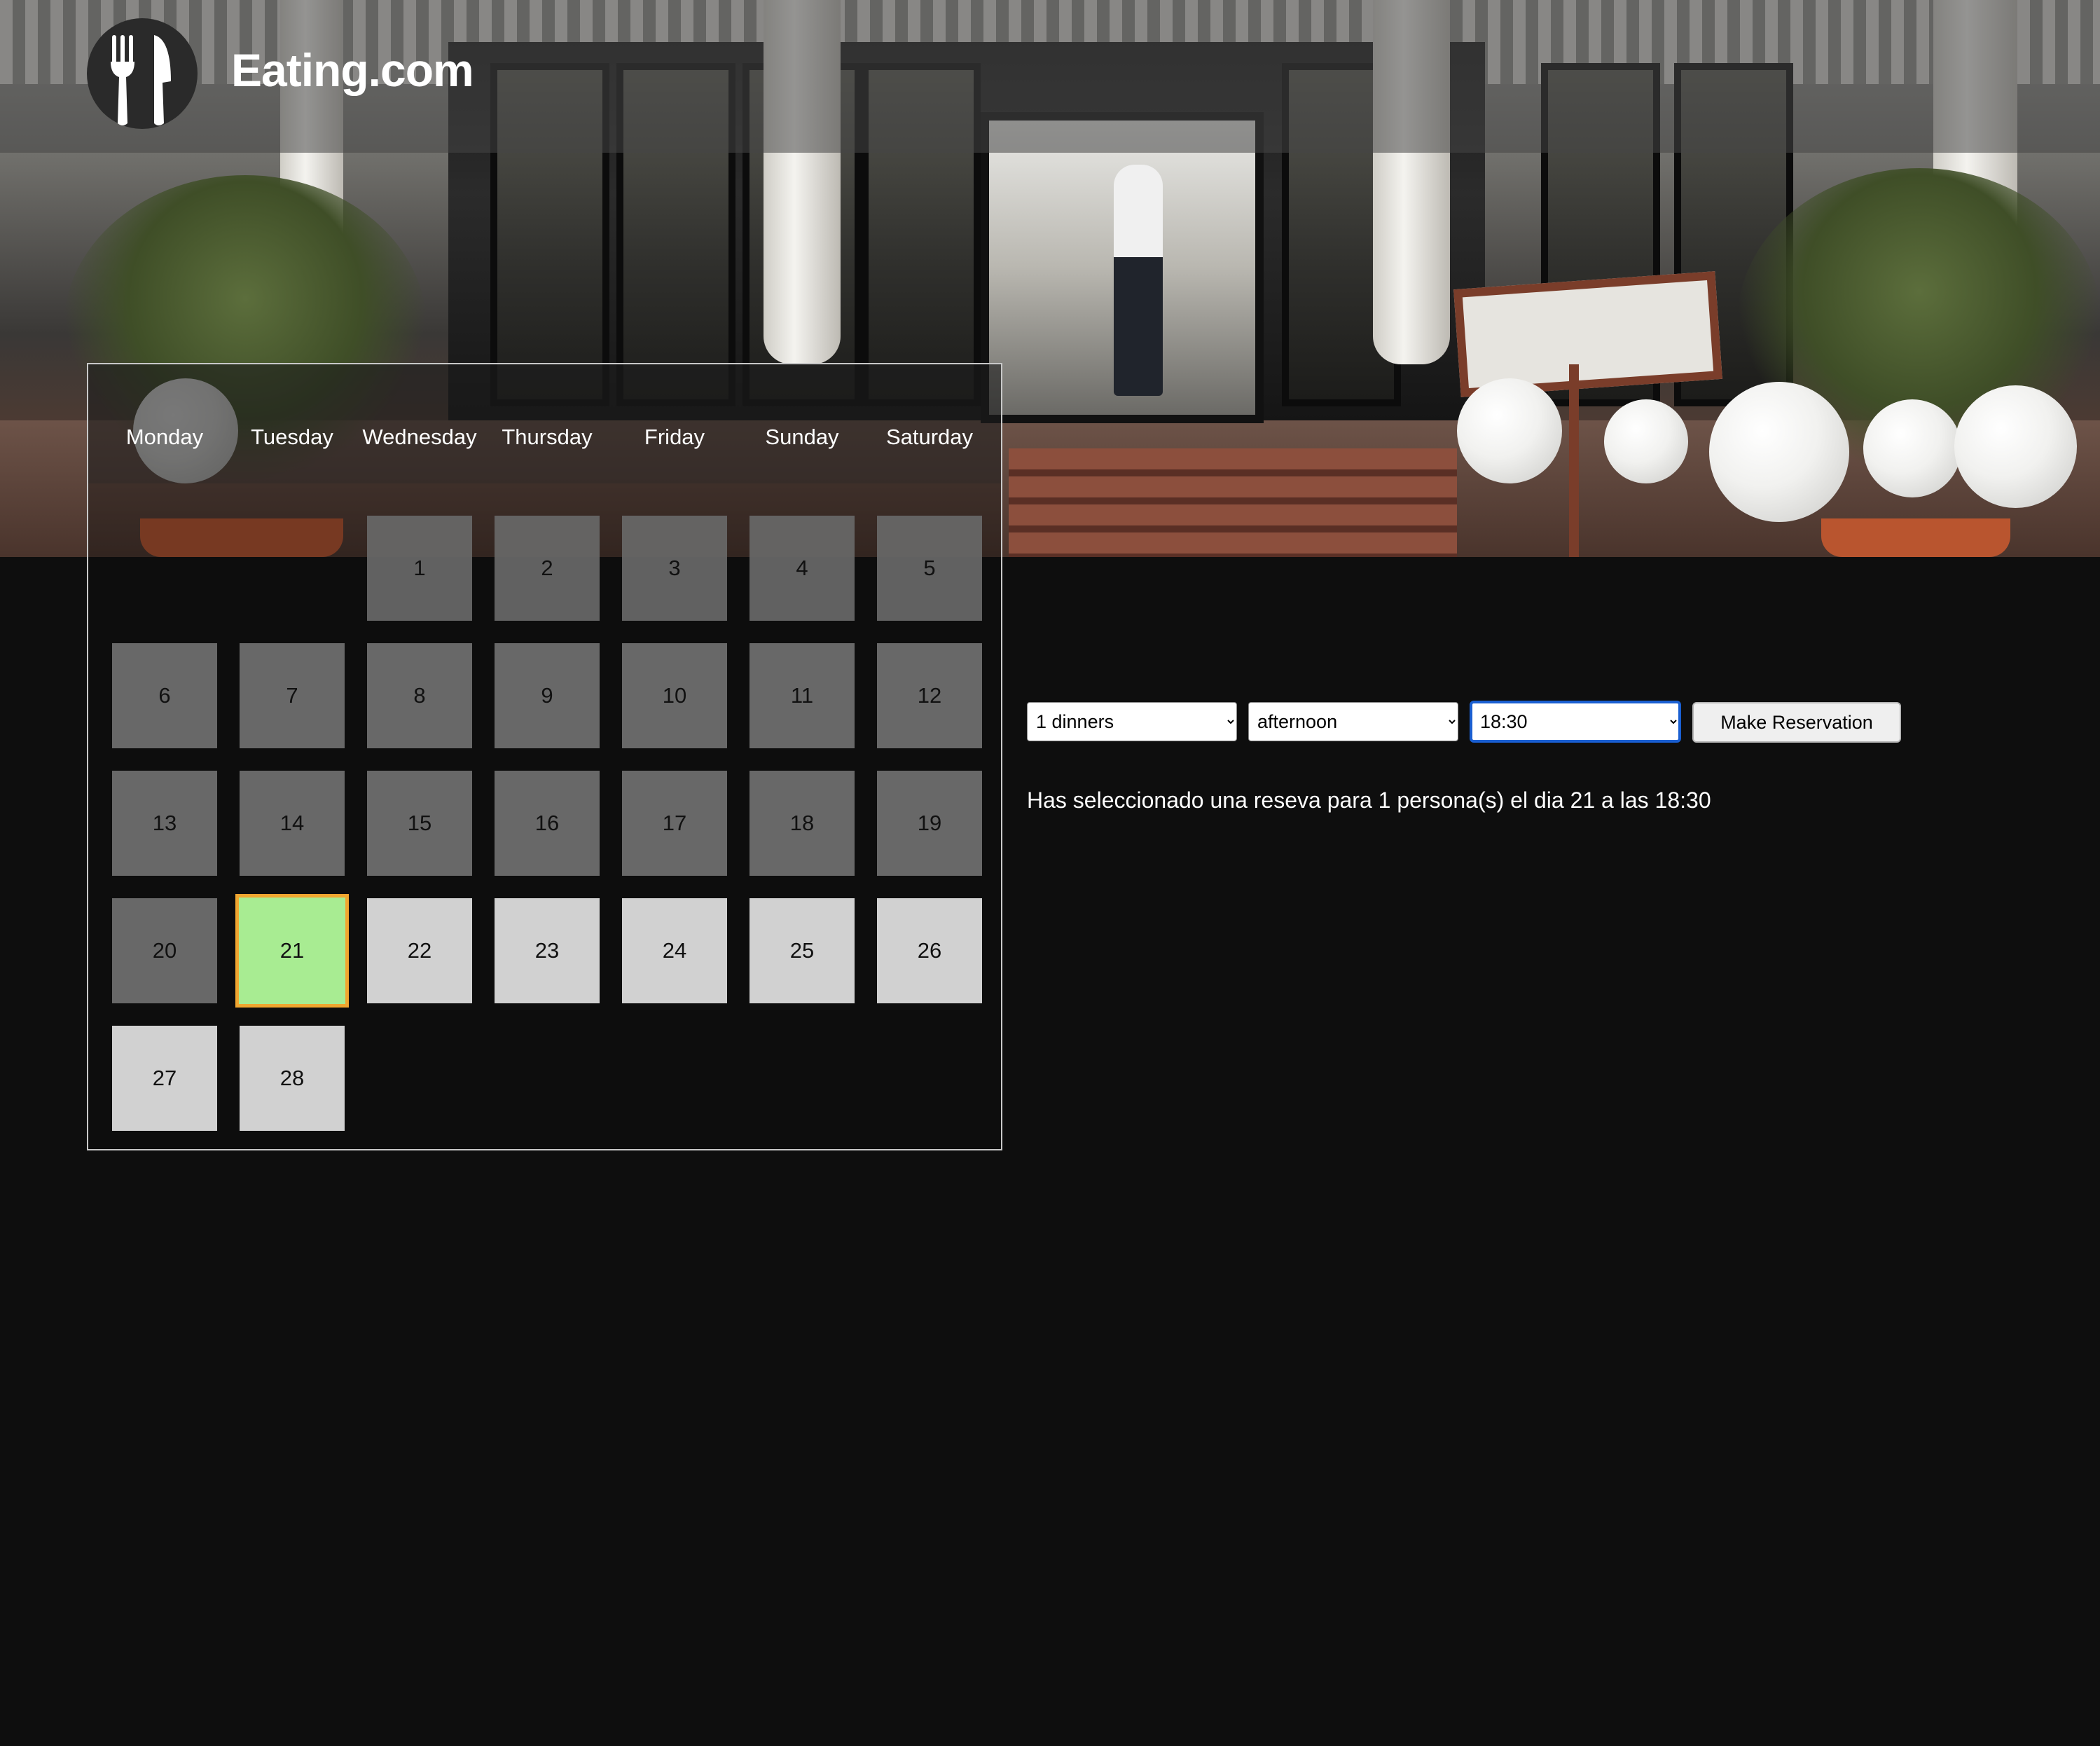 This screenshot has width=2100, height=1746. I want to click on calendar-day: 13, so click(164, 823).